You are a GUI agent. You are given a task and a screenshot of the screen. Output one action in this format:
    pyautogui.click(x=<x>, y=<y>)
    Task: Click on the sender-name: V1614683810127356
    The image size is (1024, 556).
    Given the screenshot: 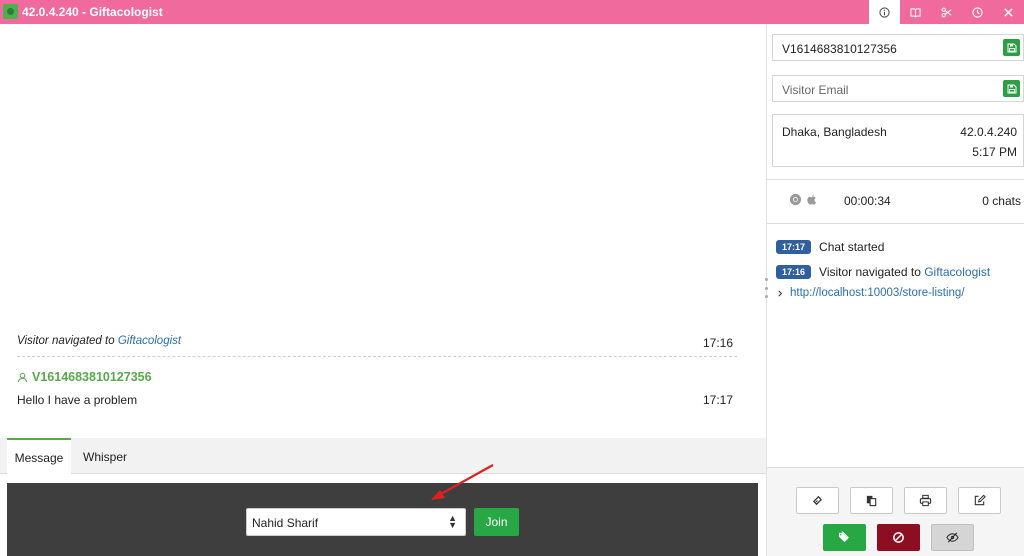 What is the action you would take?
    pyautogui.click(x=92, y=377)
    